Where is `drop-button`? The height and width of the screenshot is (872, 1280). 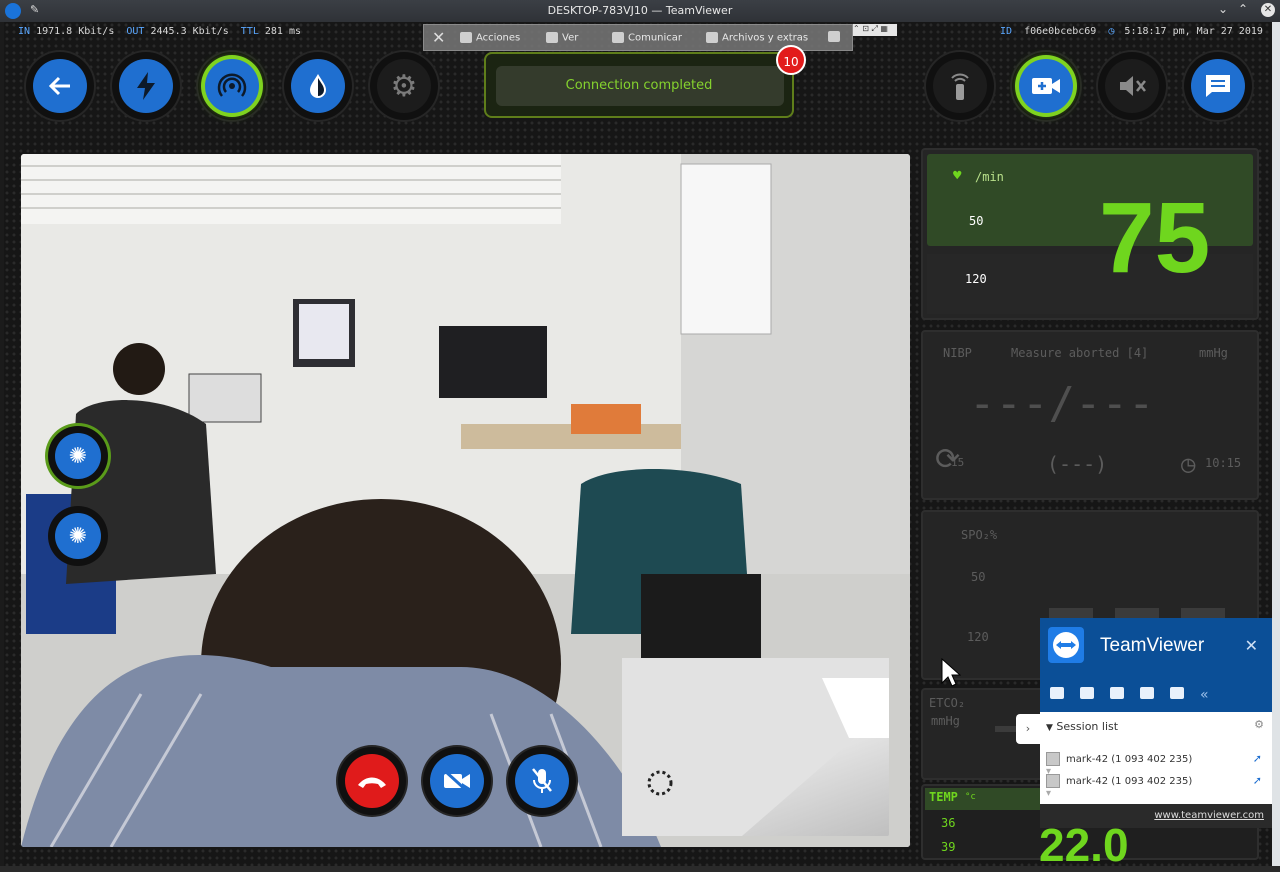
drop-button is located at coordinates (318, 86).